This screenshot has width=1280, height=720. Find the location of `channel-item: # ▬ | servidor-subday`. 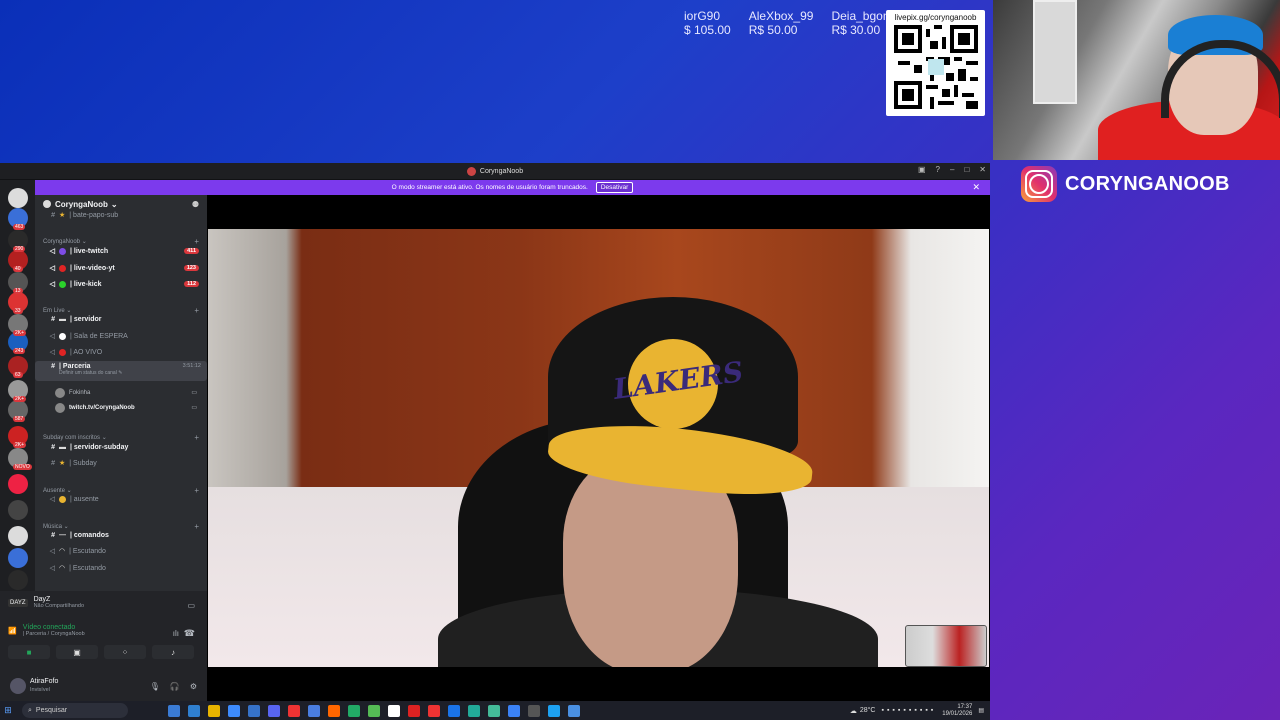

channel-item: # ▬ | servidor-subday is located at coordinates (121, 447).